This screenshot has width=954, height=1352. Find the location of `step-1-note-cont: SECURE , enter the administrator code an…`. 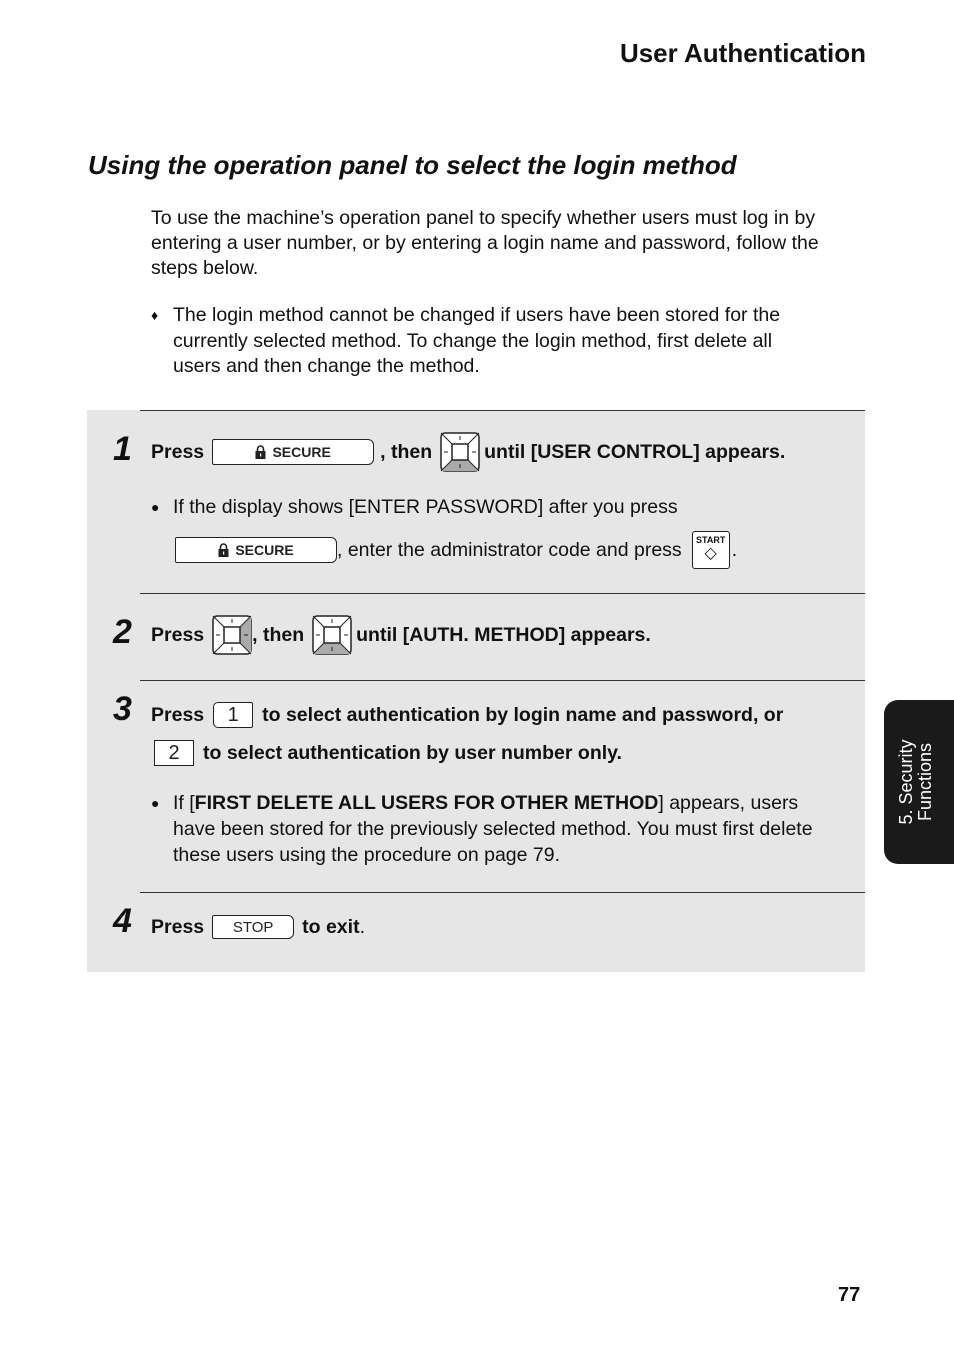

step-1-note-cont: SECURE , enter the administrator code an… is located at coordinates (456, 550).